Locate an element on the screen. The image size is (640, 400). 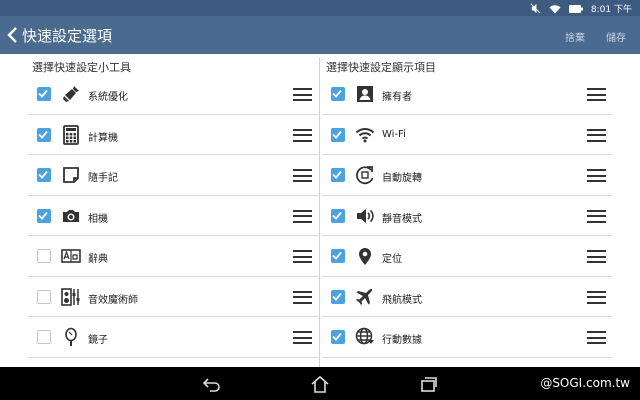
volume-icon is located at coordinates (365, 216).